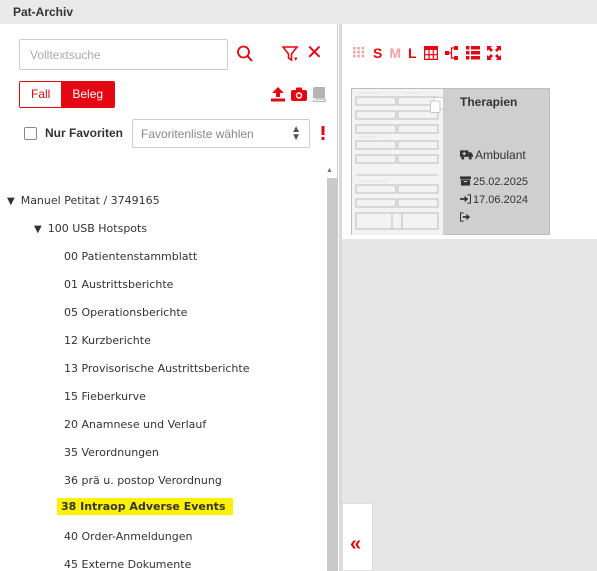 This screenshot has height=571, width=597. Describe the element at coordinates (299, 94) in the screenshot. I see `camera-icon` at that location.